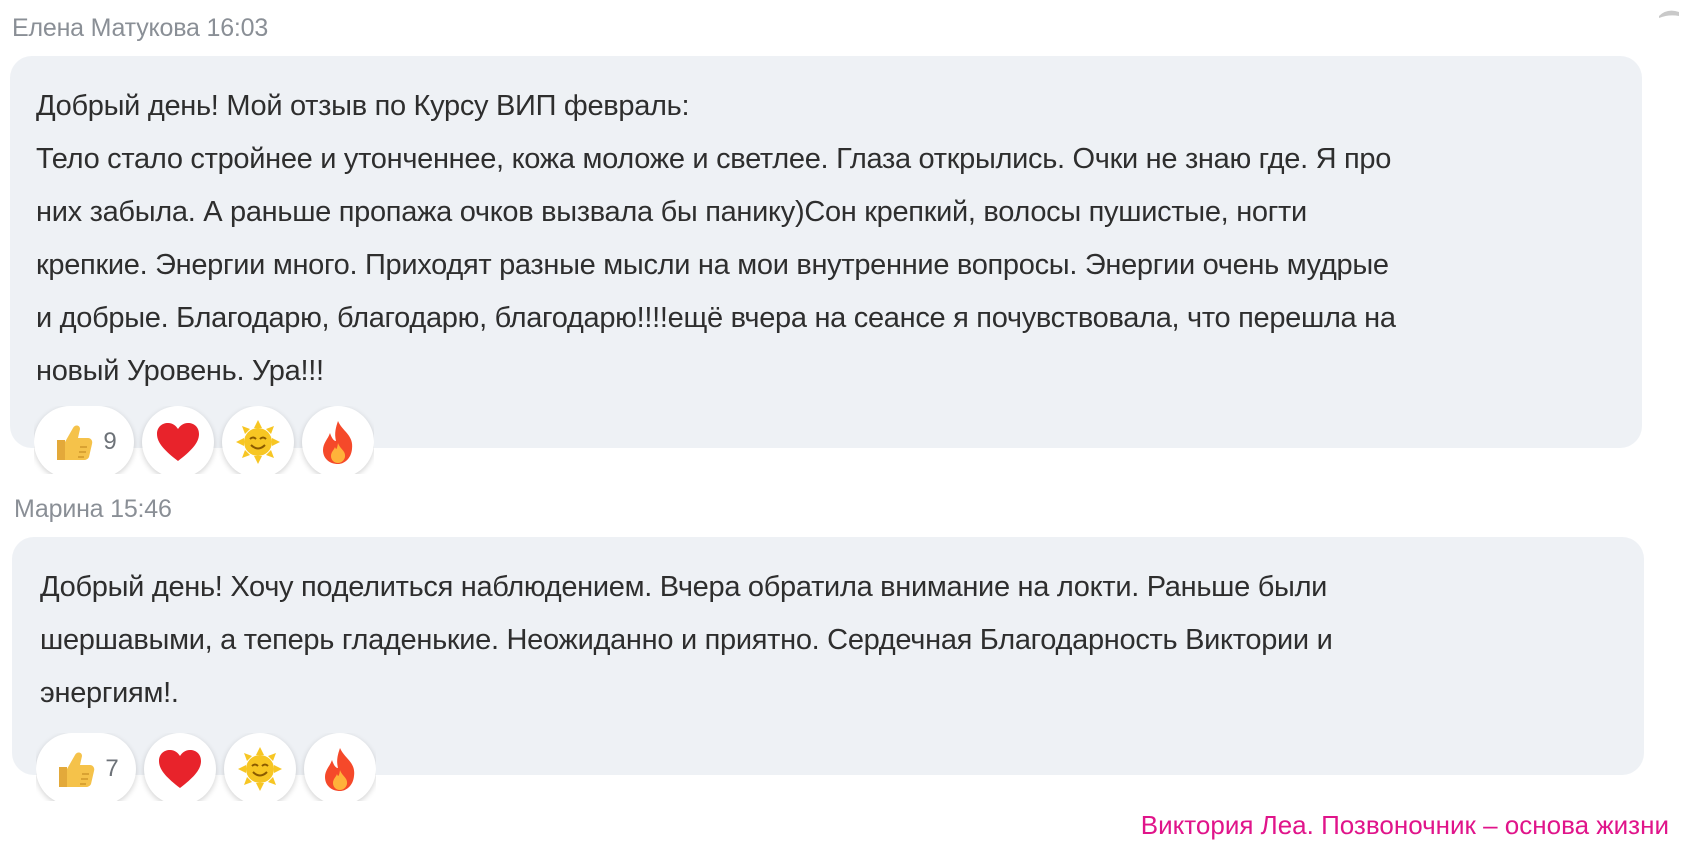 The image size is (1681, 847). Describe the element at coordinates (1669, 14) in the screenshot. I see `corner-decoration-icon` at that location.